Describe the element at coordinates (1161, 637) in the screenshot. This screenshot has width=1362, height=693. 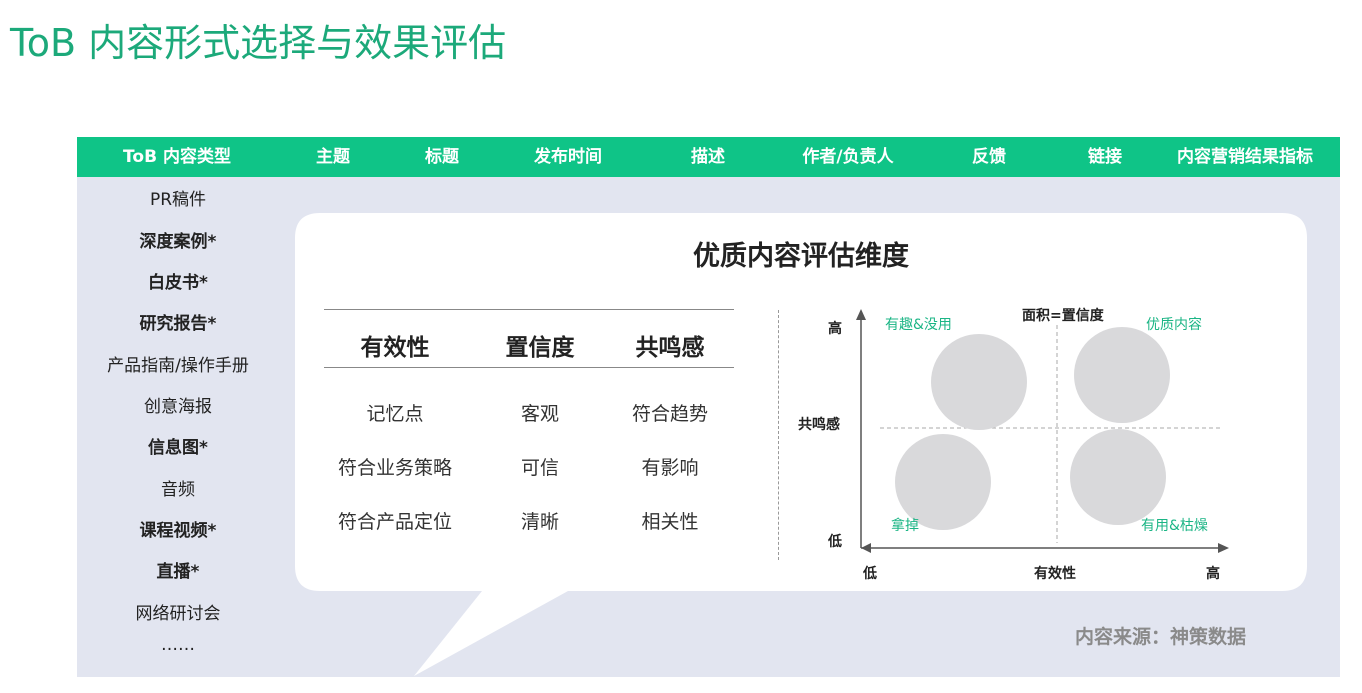
I see `source-note: 内容来源：神策数据` at that location.